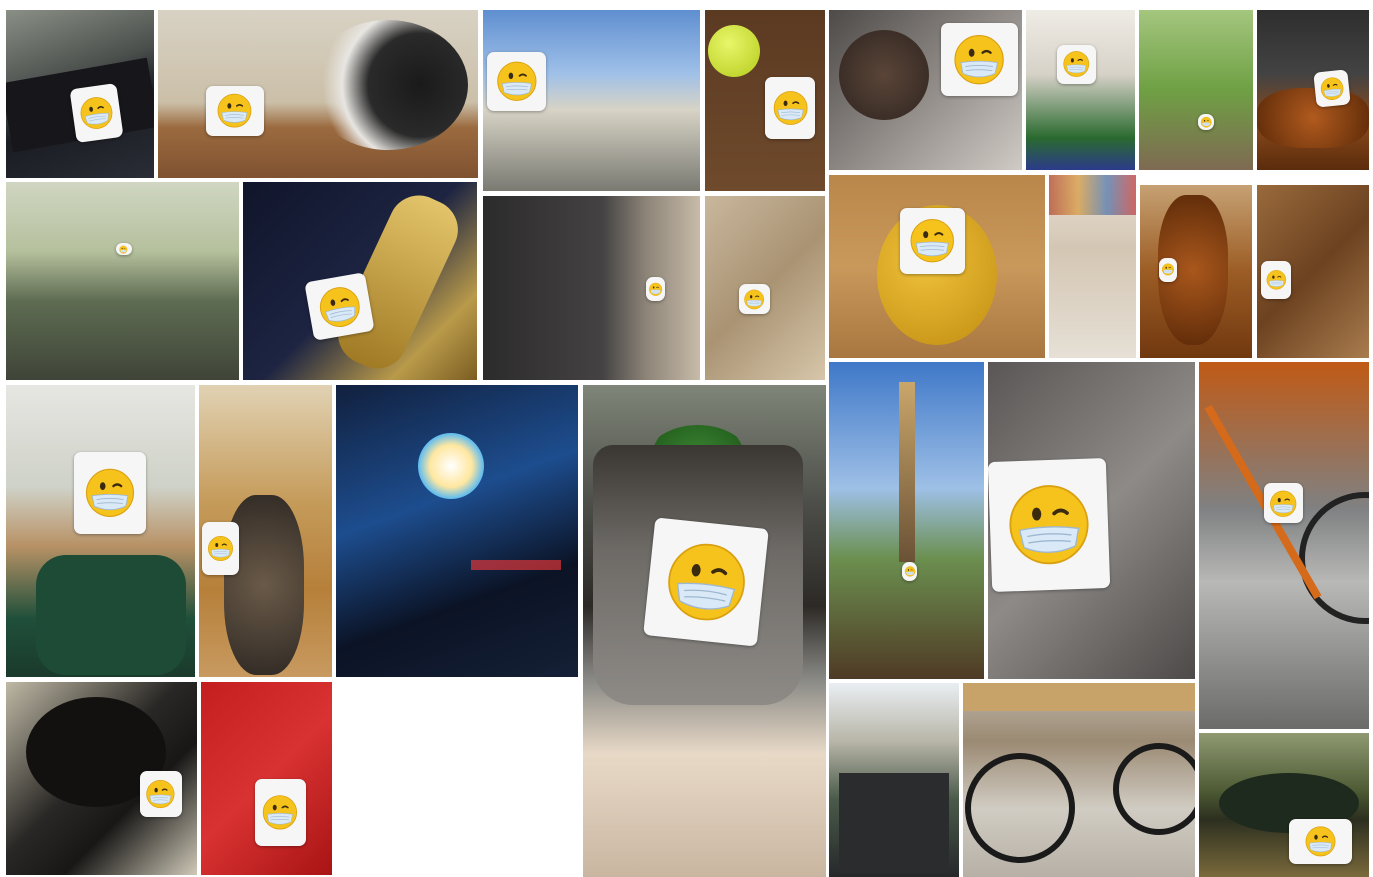 The image size is (1373, 877). What do you see at coordinates (1079, 697) in the screenshot?
I see `workbench` at bounding box center [1079, 697].